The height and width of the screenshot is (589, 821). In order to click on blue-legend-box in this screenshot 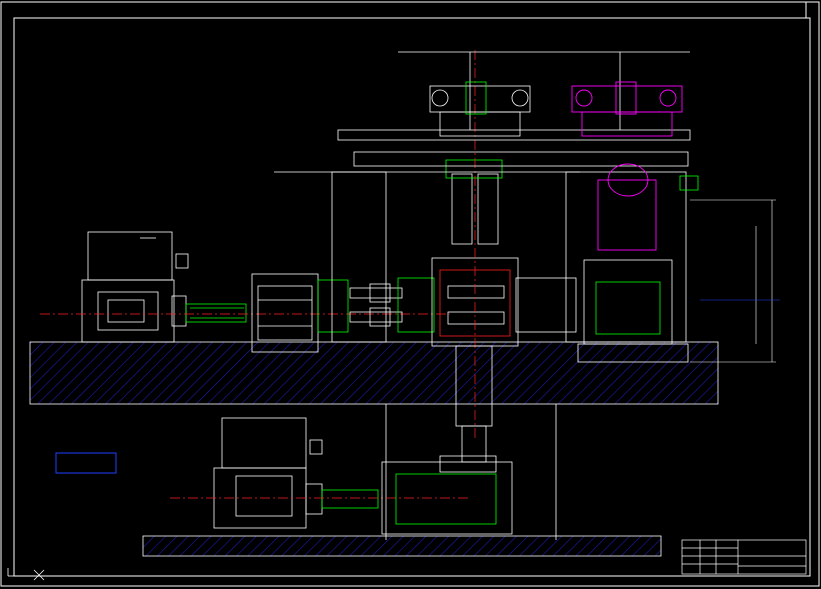, I will do `click(86, 463)`.